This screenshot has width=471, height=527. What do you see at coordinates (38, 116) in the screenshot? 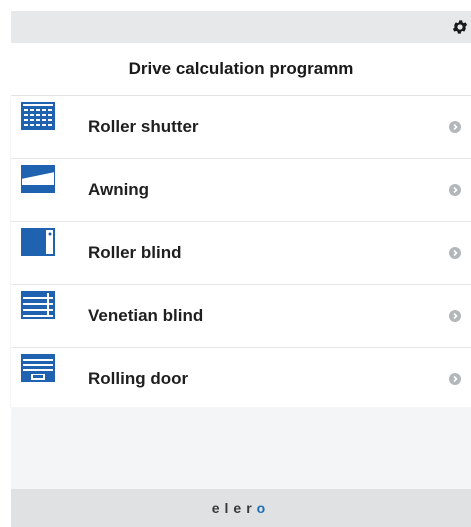
I see `roller-shutter-icon` at bounding box center [38, 116].